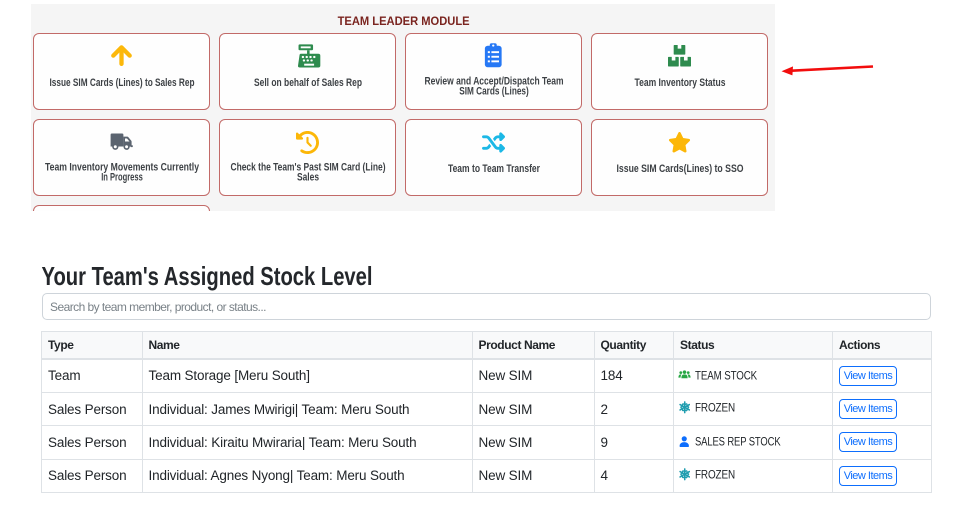 The image size is (961, 518). Describe the element at coordinates (207, 276) in the screenshot. I see `svg-text:Your Team's Assigned Stock Lev: Your Team's Assigned Stock Level` at that location.